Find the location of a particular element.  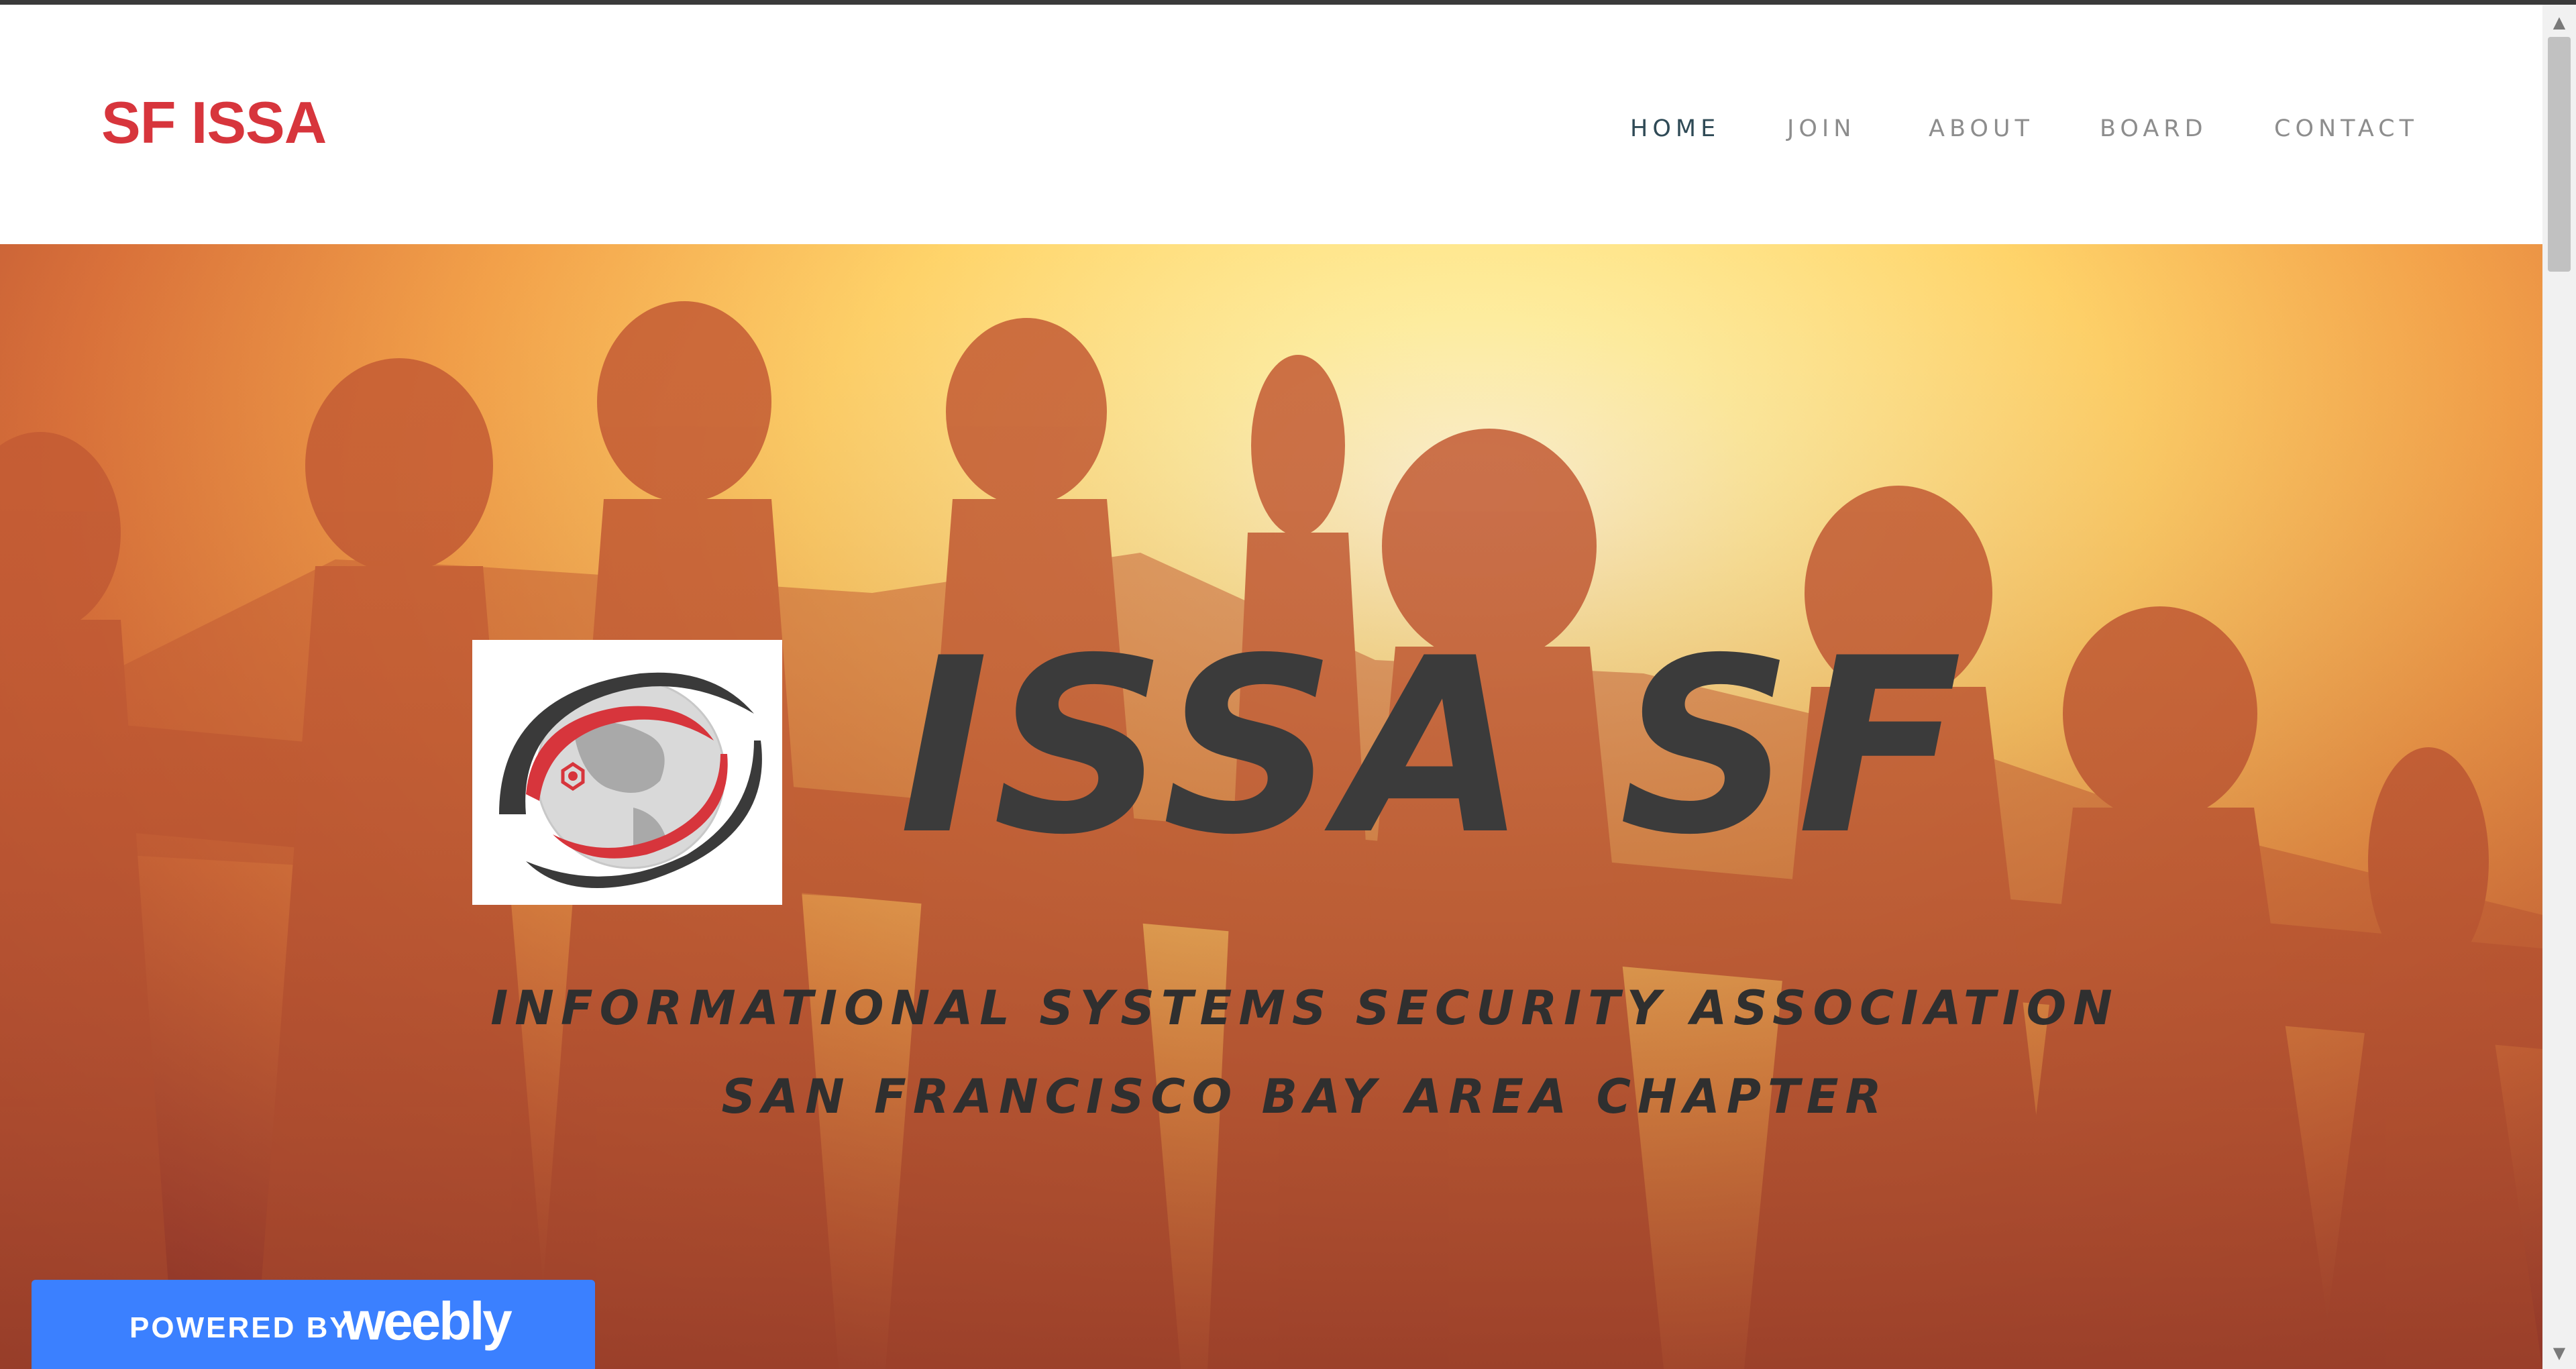

browser-top-edge is located at coordinates (1288, 2).